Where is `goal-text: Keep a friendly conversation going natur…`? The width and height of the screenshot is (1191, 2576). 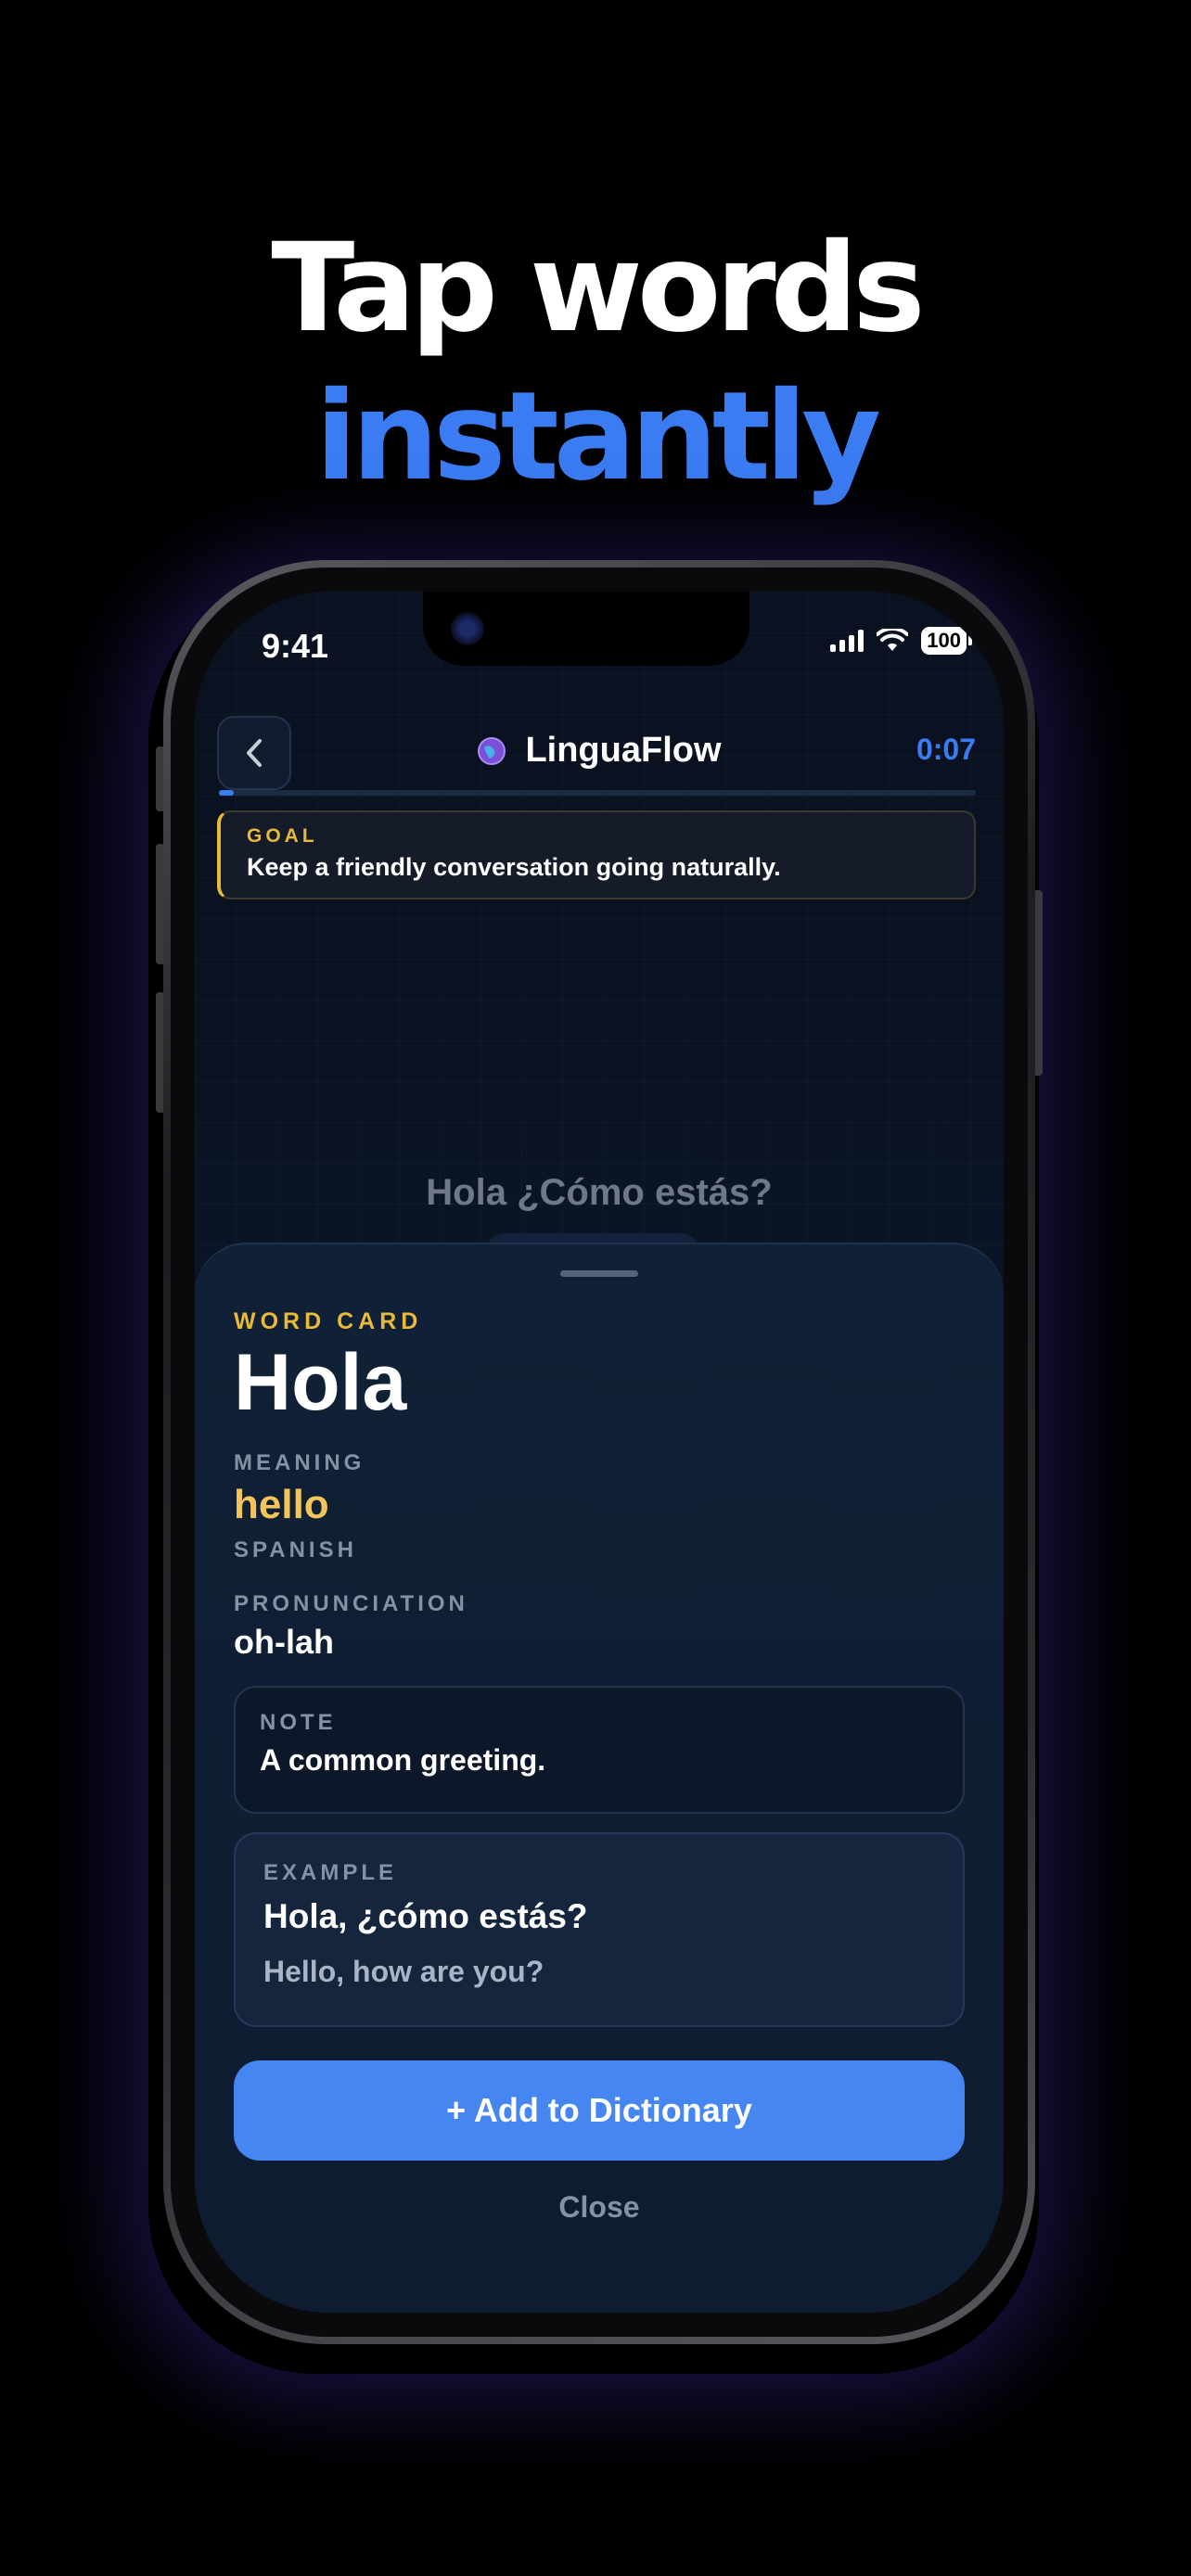
goal-text: Keep a friendly conversation going natur… is located at coordinates (514, 867).